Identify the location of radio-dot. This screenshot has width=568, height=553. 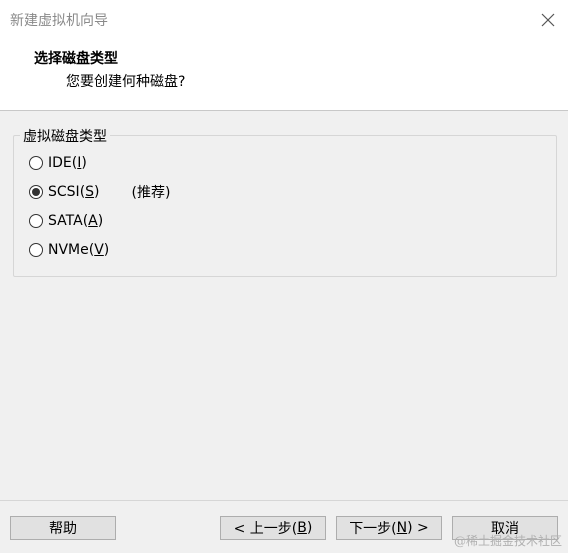
(36, 192).